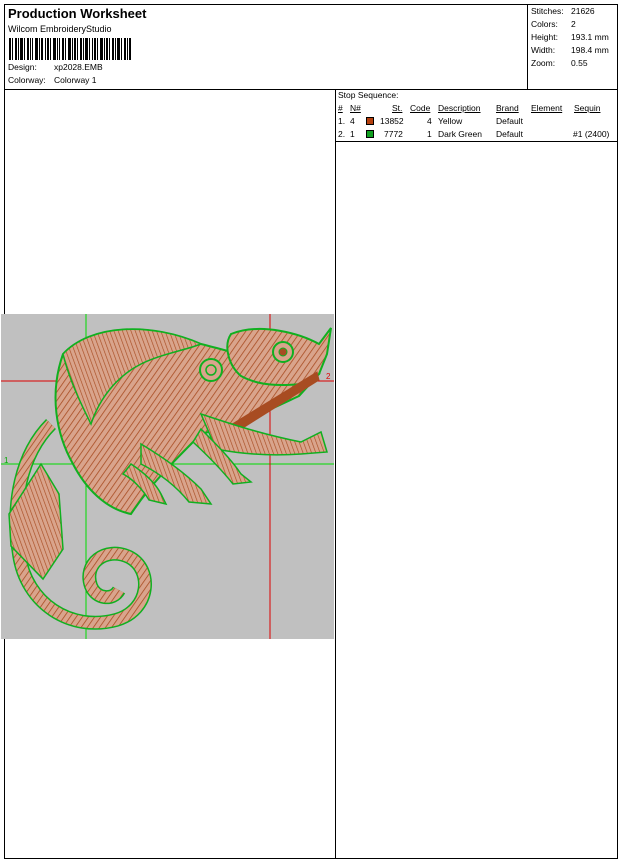 Image resolution: width=620 pixels, height=861 pixels. Describe the element at coordinates (352, 121) in the screenshot. I see `row1-n: 4` at that location.